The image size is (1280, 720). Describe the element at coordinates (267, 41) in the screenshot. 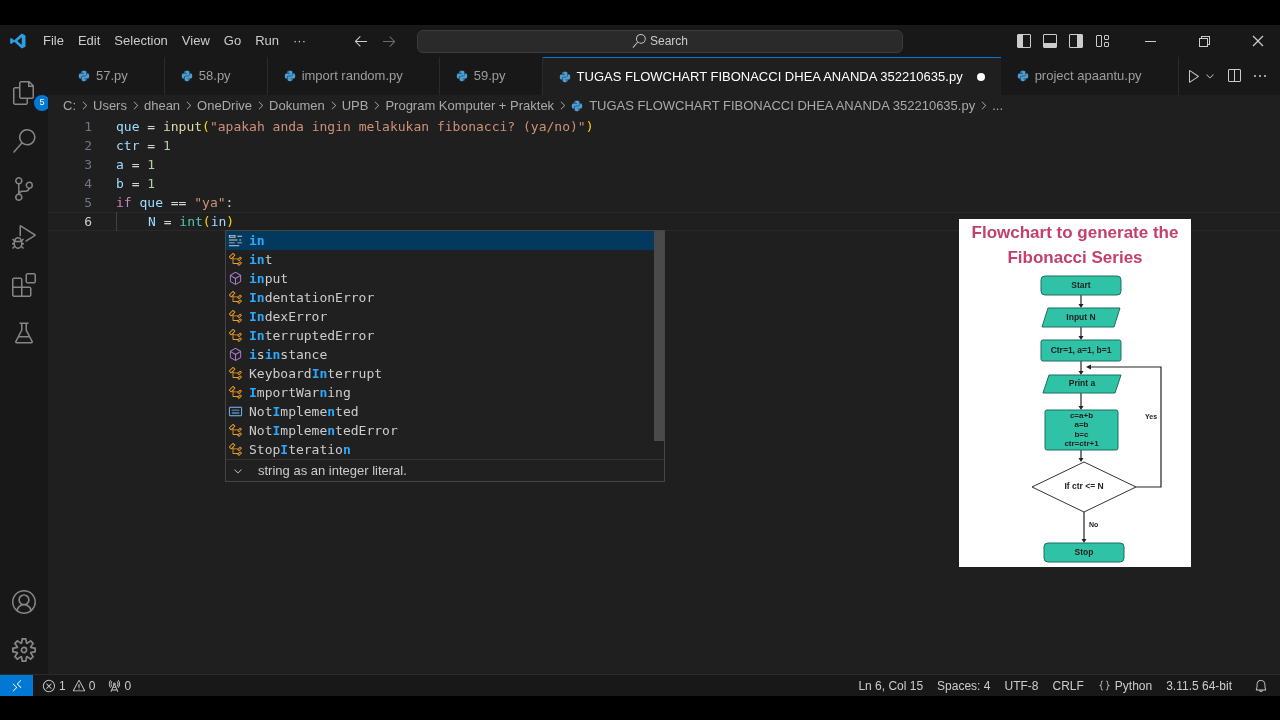

I see `menu-item: Run` at that location.